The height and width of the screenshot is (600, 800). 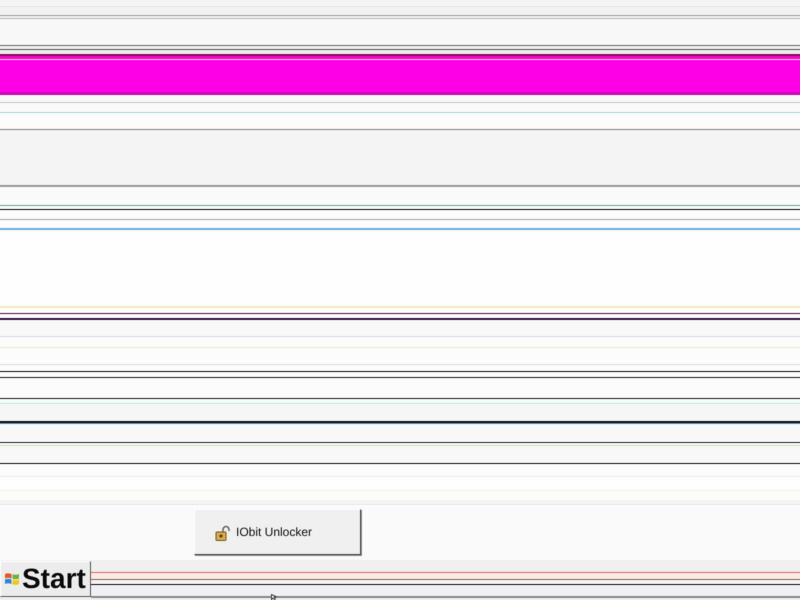 What do you see at coordinates (45, 579) in the screenshot?
I see `start-button: Start` at bounding box center [45, 579].